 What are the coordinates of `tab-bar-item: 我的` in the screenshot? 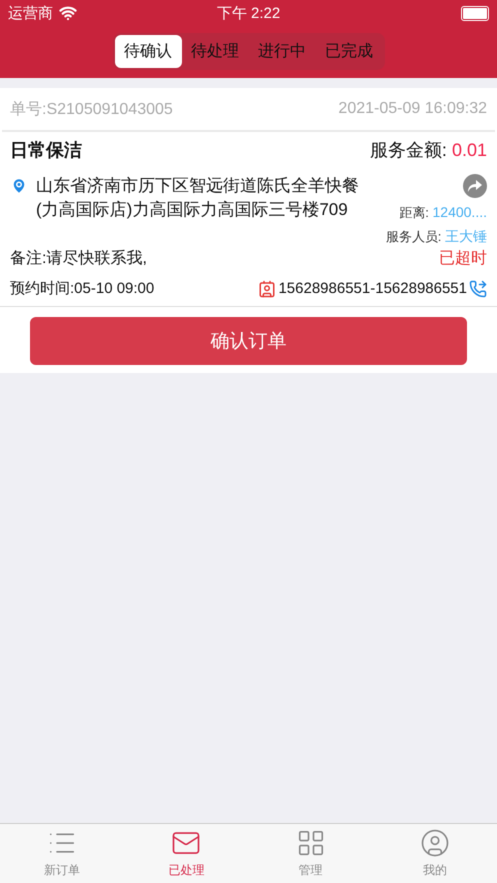 It's located at (434, 853).